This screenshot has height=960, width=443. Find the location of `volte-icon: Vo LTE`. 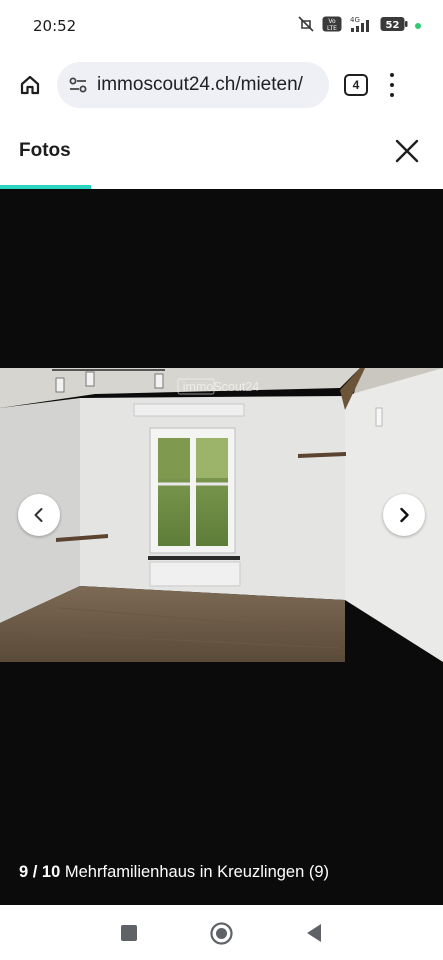

volte-icon: Vo LTE is located at coordinates (332, 26).